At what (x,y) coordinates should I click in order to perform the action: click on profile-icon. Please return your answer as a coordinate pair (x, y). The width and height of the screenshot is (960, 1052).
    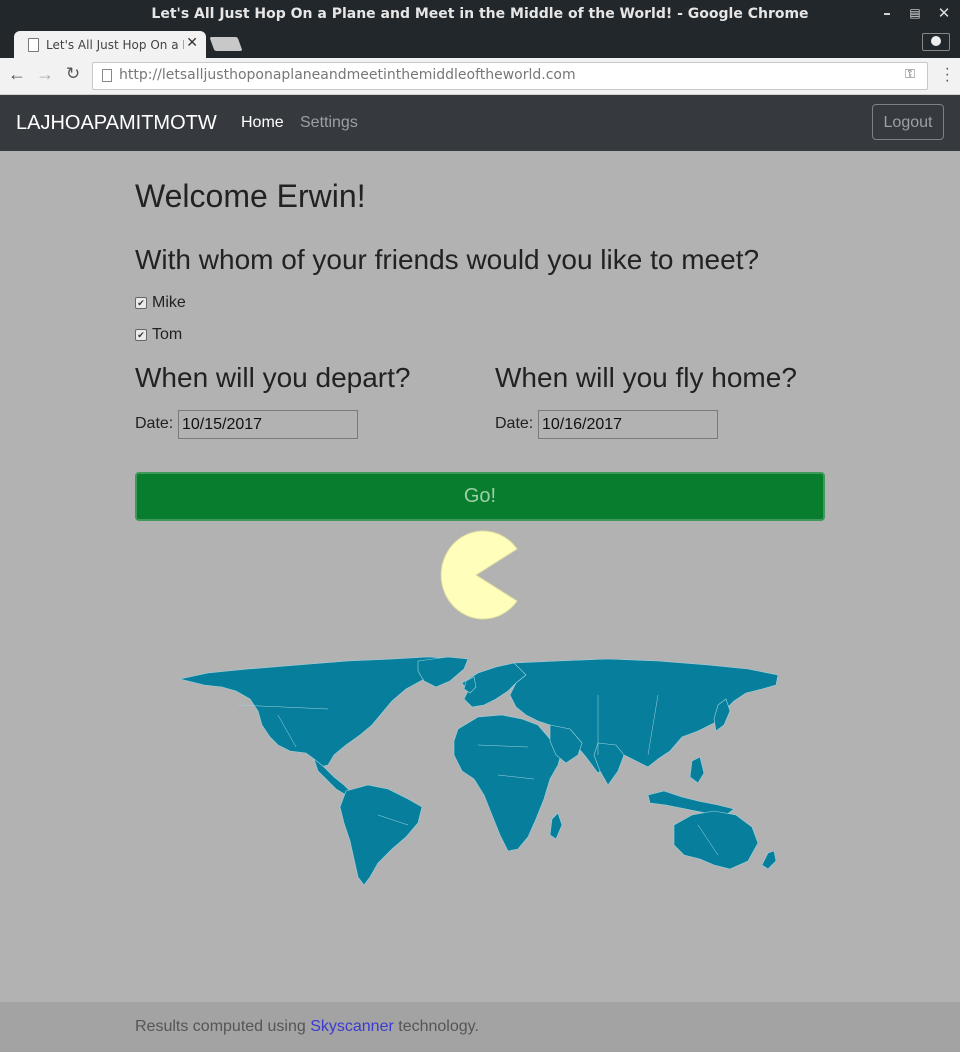
    Looking at the image, I should click on (936, 42).